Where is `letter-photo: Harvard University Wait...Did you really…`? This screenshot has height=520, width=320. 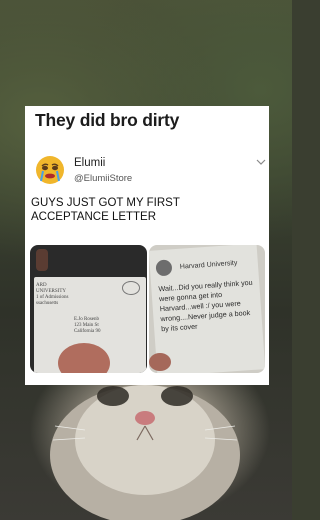
letter-photo: Harvard University Wait...Did you really… is located at coordinates (207, 309).